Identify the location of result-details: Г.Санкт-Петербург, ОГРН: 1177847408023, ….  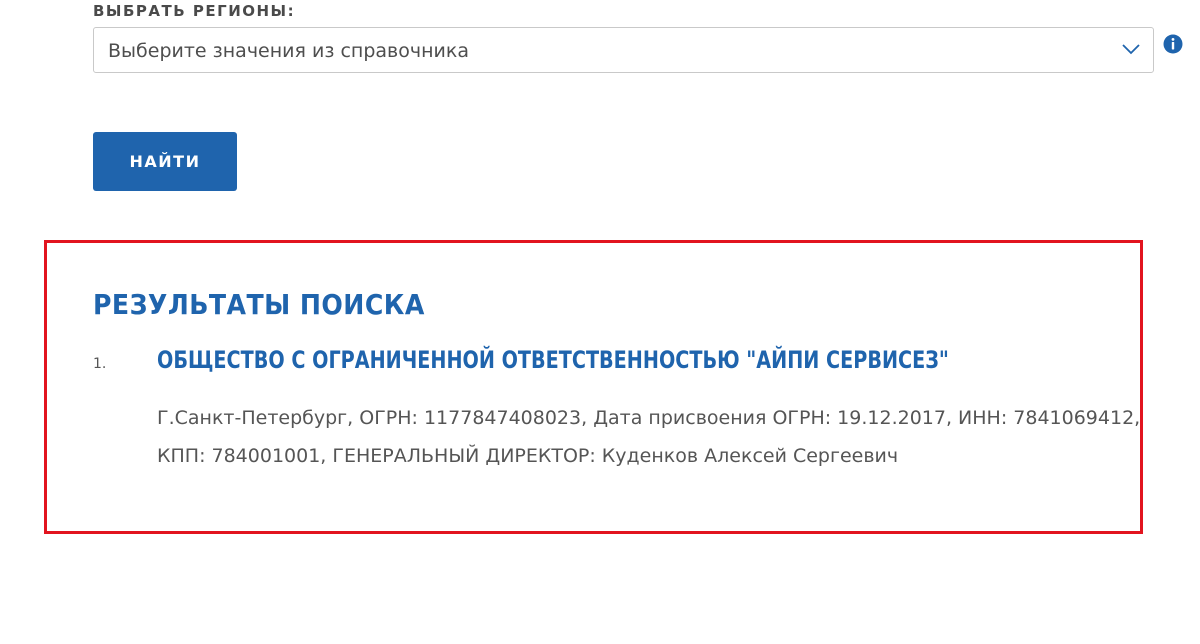
(649, 437).